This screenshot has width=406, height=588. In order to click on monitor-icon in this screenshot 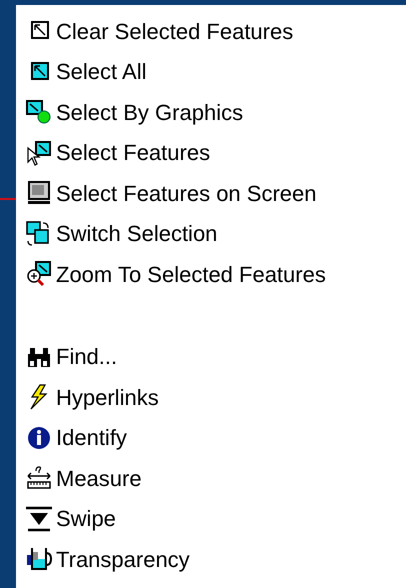, I will do `click(39, 193)`.